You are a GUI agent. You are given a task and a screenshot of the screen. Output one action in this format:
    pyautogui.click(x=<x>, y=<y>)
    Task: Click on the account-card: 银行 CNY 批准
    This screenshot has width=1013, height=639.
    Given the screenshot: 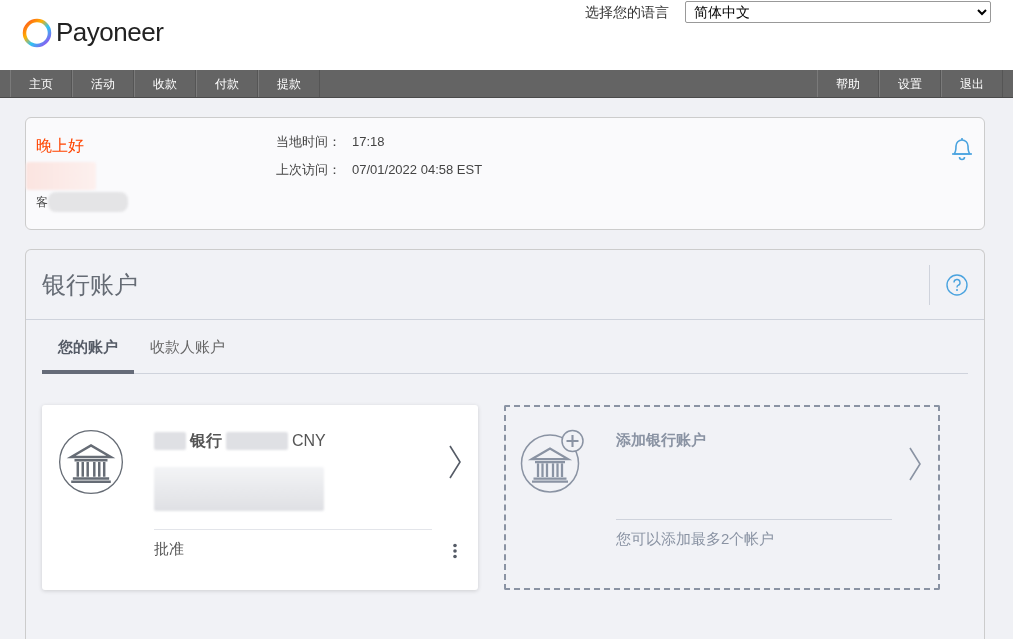 What is the action you would take?
    pyautogui.click(x=260, y=497)
    